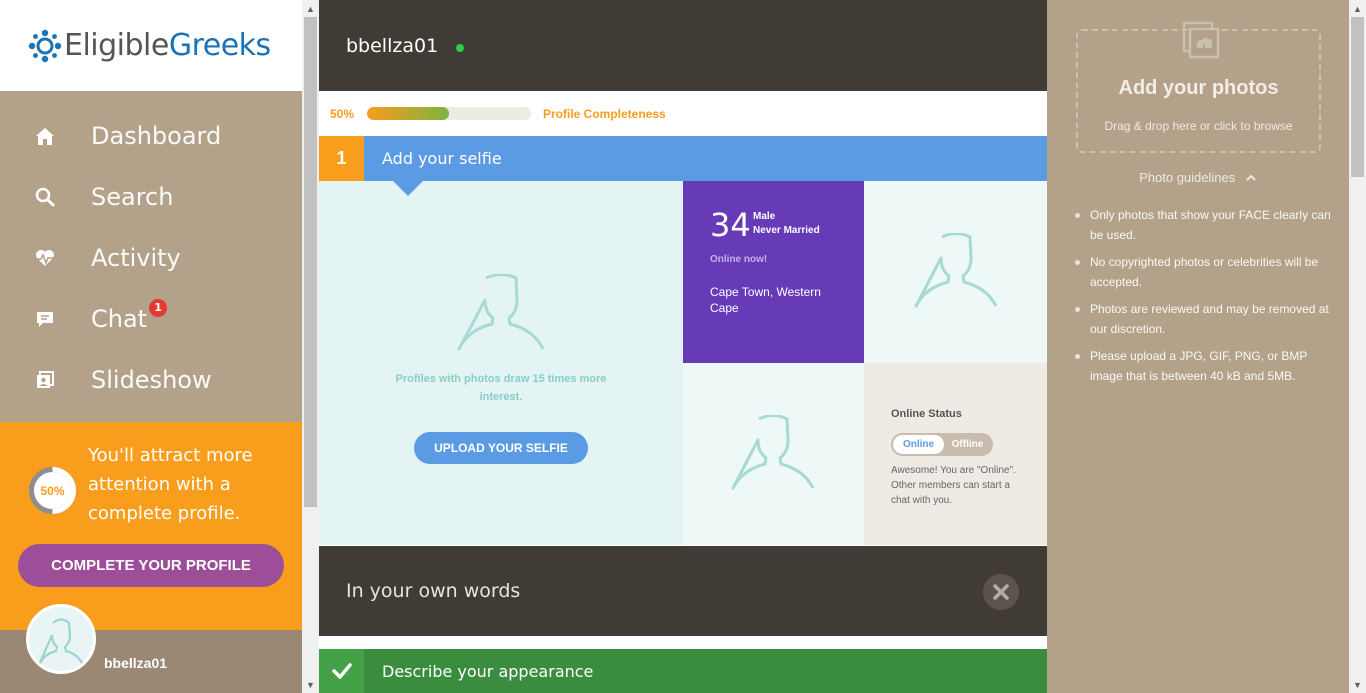 The image size is (1366, 693). Describe the element at coordinates (341, 158) in the screenshot. I see `step-number: 1` at that location.